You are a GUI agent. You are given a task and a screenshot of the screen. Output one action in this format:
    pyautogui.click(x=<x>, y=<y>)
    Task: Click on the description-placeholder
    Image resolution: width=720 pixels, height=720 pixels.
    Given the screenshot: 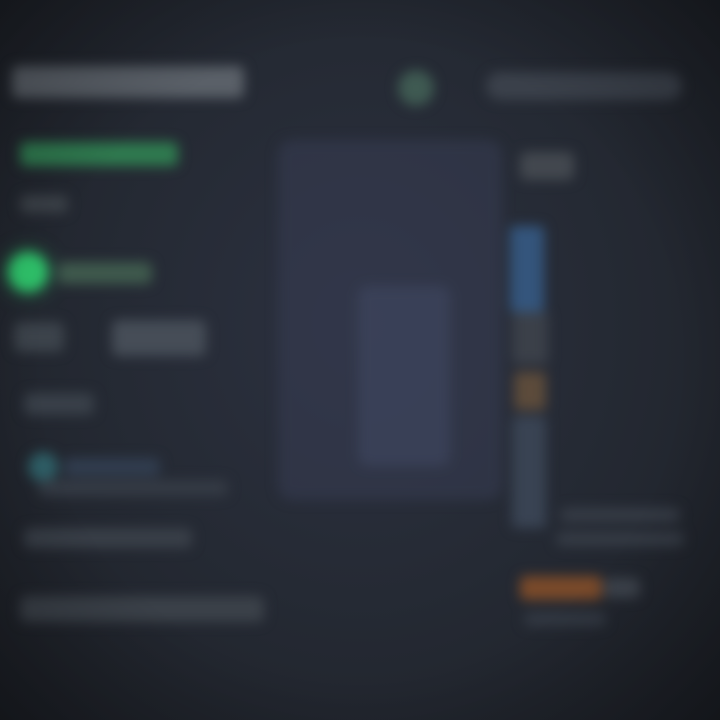 What is the action you would take?
    pyautogui.click(x=133, y=488)
    